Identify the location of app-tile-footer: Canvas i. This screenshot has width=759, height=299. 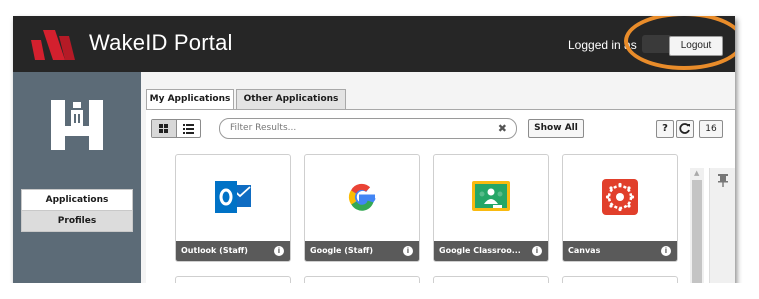
(620, 251).